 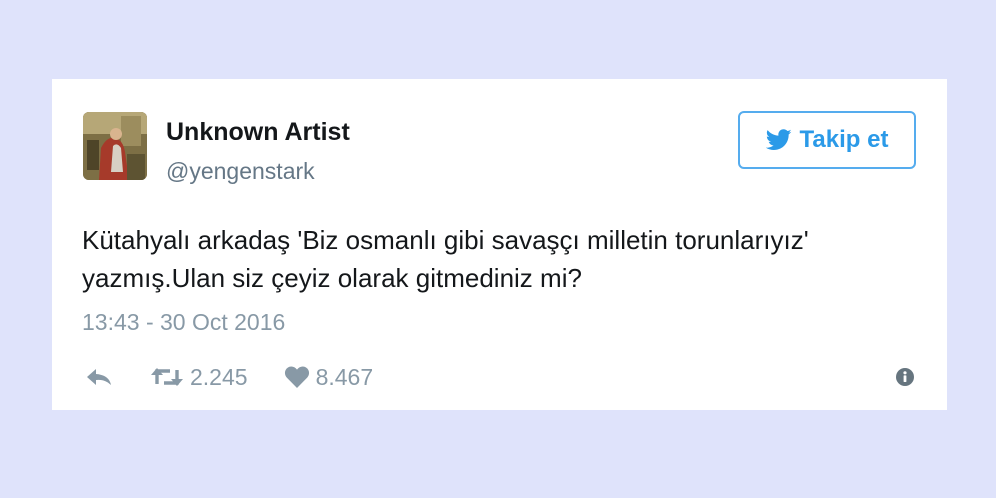 I want to click on like-button: 8.467, so click(x=329, y=377).